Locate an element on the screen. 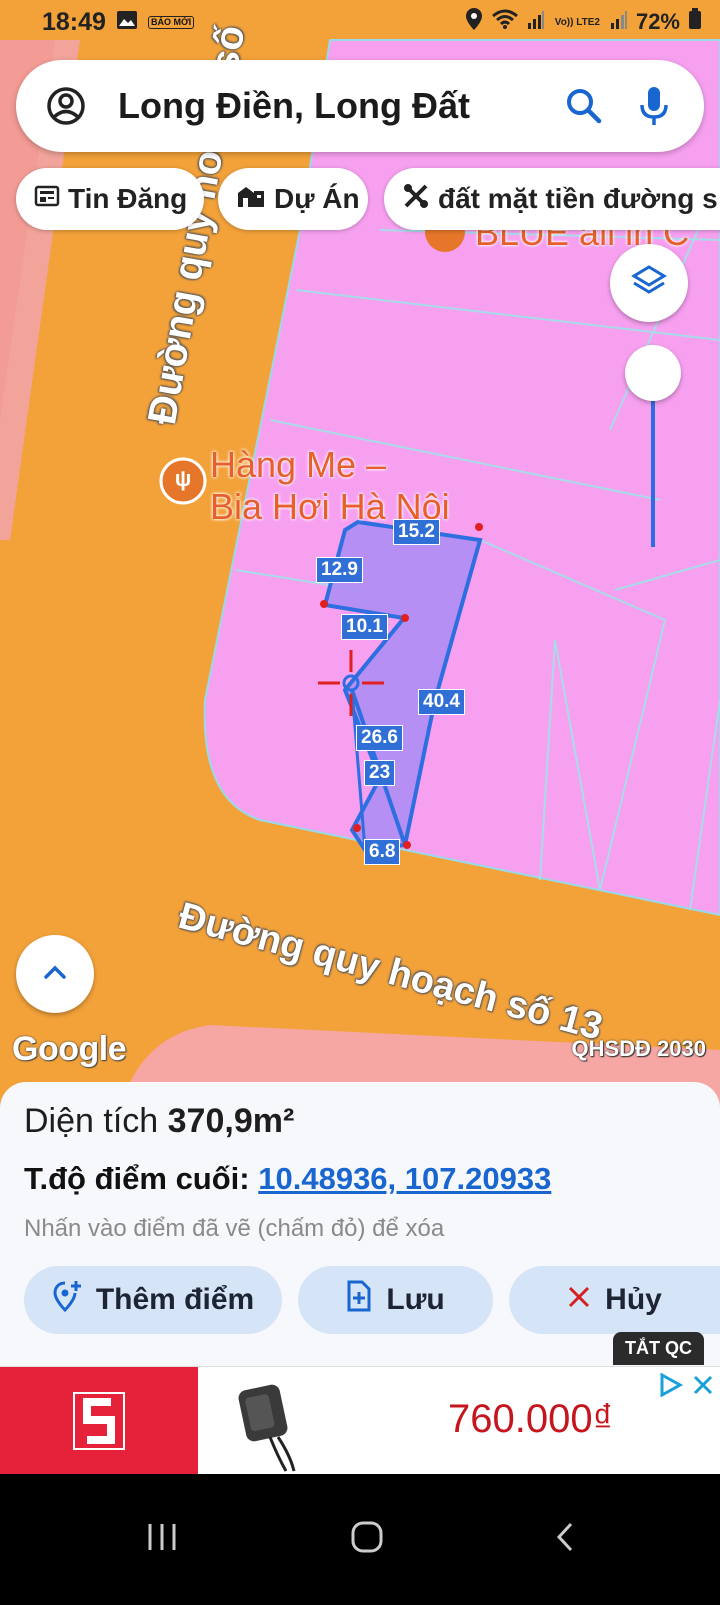 This screenshot has height=1605, width=720. hint-text: Nhấn vào điểm đã vẽ (chấm đỏ) để xóa is located at coordinates (234, 1228).